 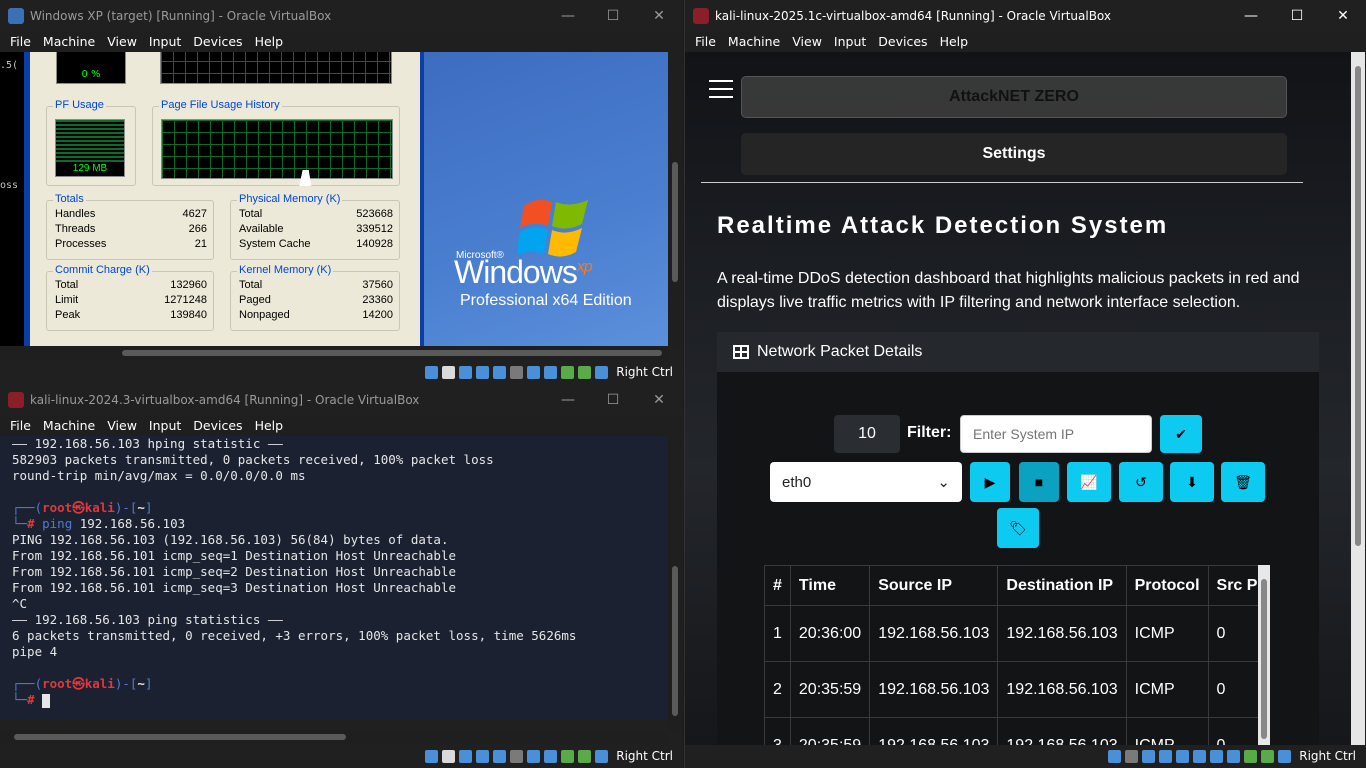 What do you see at coordinates (1167, 585) in the screenshot?
I see `col-header: Protocol` at bounding box center [1167, 585].